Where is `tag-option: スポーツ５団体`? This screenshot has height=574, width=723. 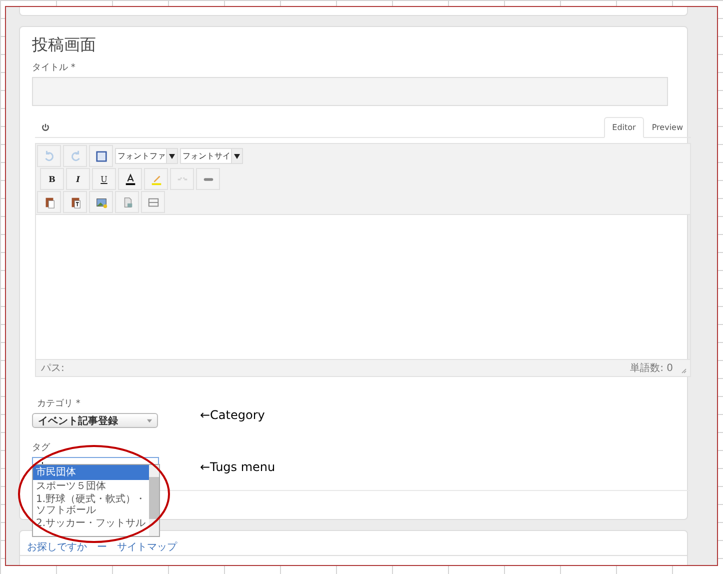
tag-option: スポーツ５団体 is located at coordinates (91, 486).